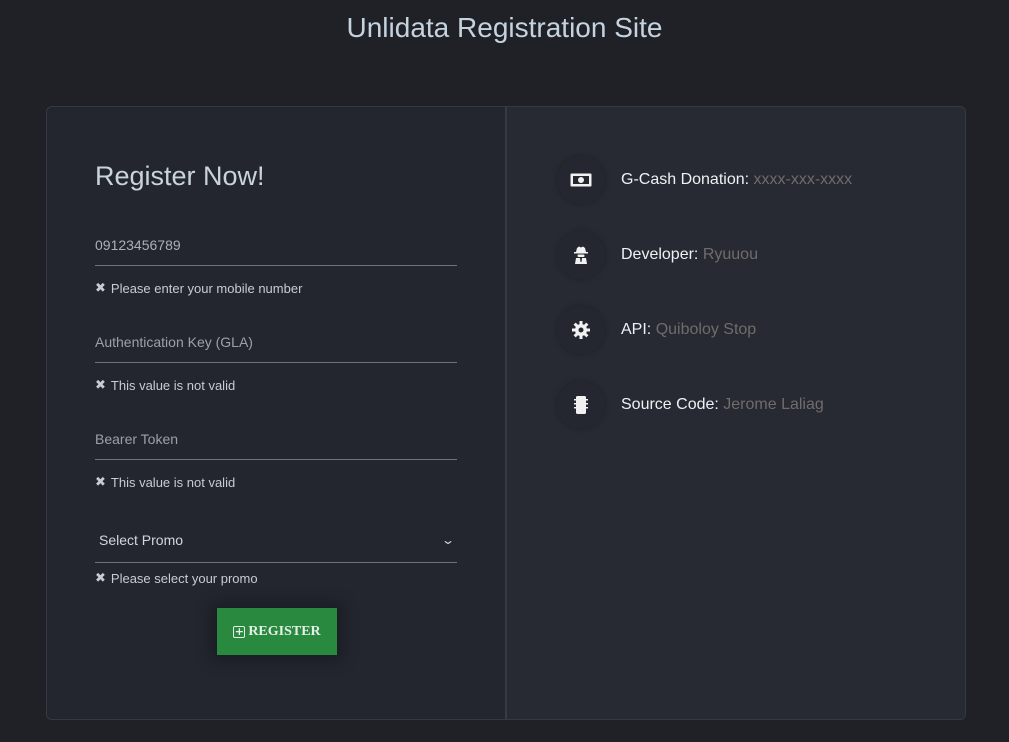  What do you see at coordinates (173, 482) in the screenshot?
I see `bearer-error-text: This value is not valid` at bounding box center [173, 482].